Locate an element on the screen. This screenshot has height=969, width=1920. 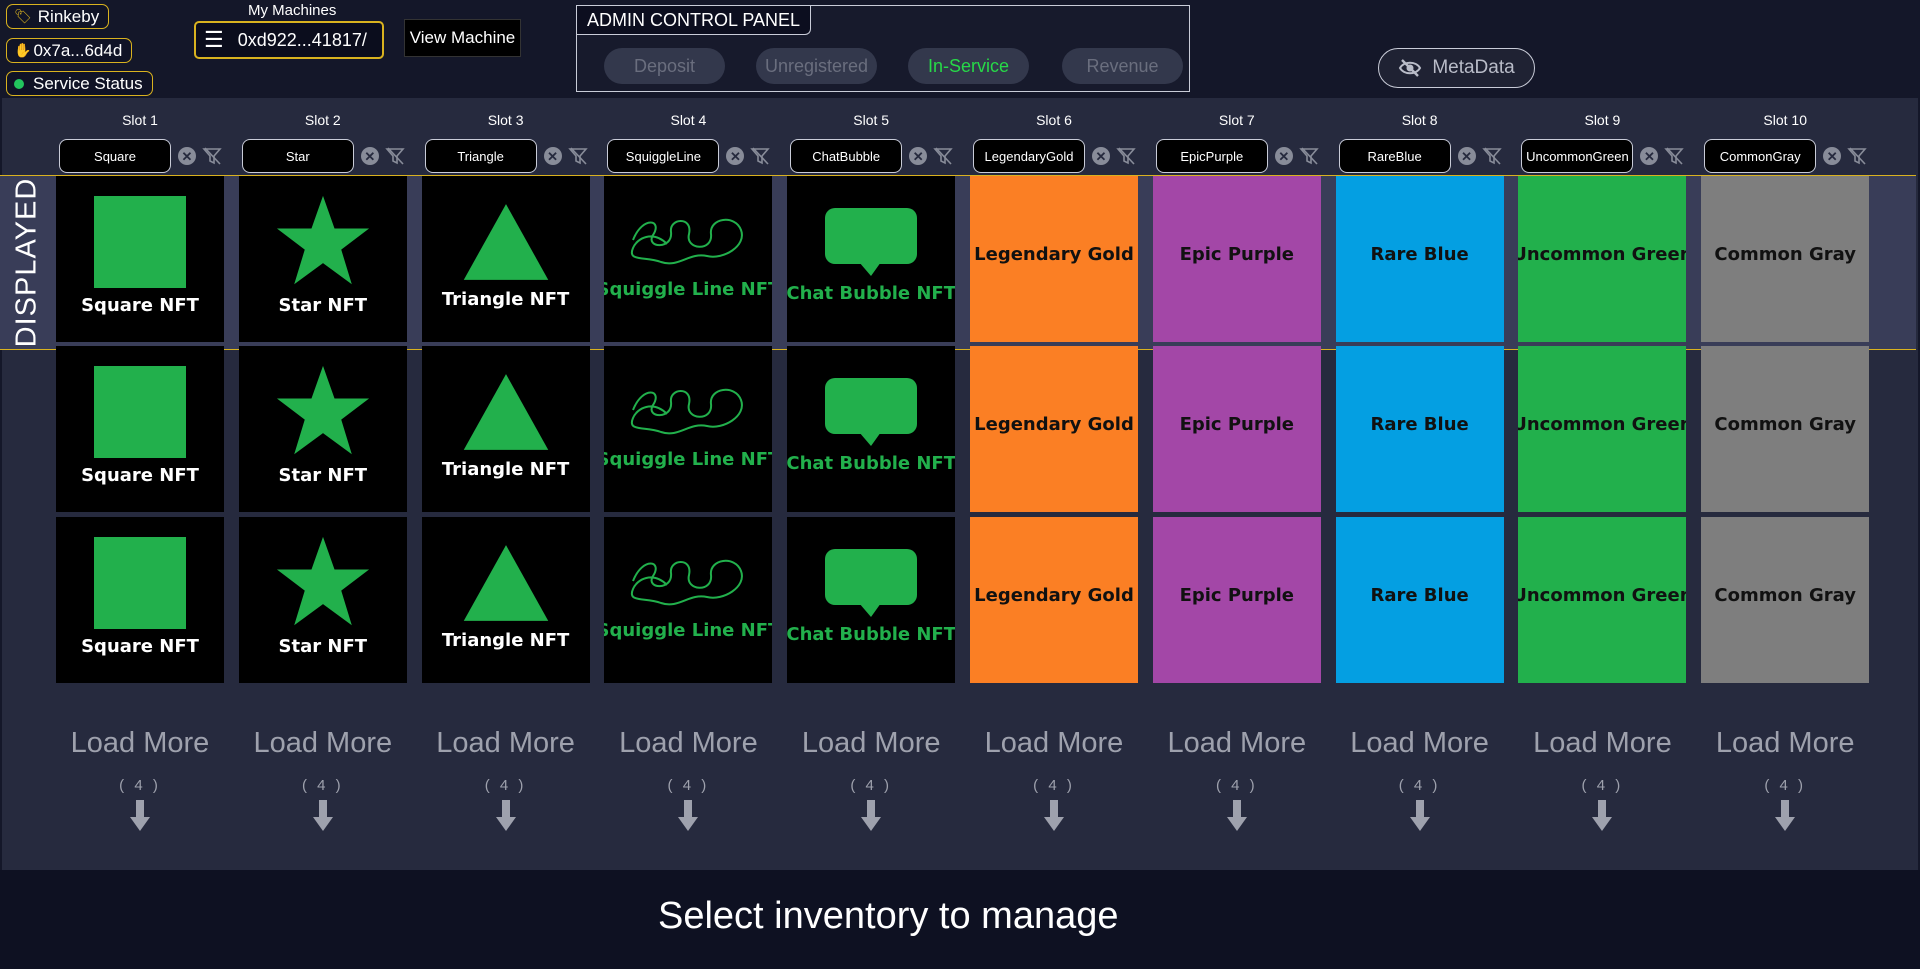
nft-name: Square NFT is located at coordinates (140, 646).